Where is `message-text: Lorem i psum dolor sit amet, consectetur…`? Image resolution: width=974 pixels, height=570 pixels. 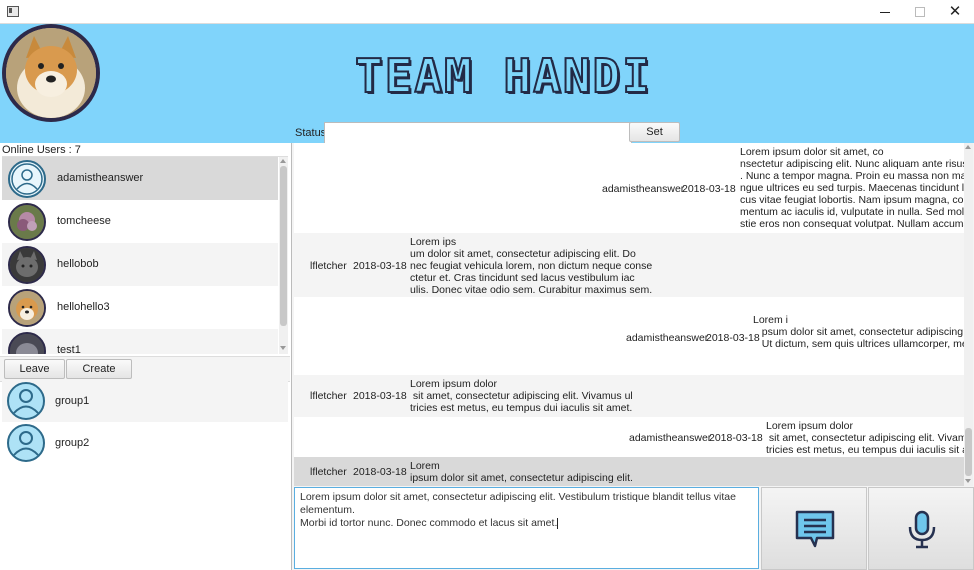
message-text: Lorem i psum dolor sit amet, consectetur… is located at coordinates (858, 332).